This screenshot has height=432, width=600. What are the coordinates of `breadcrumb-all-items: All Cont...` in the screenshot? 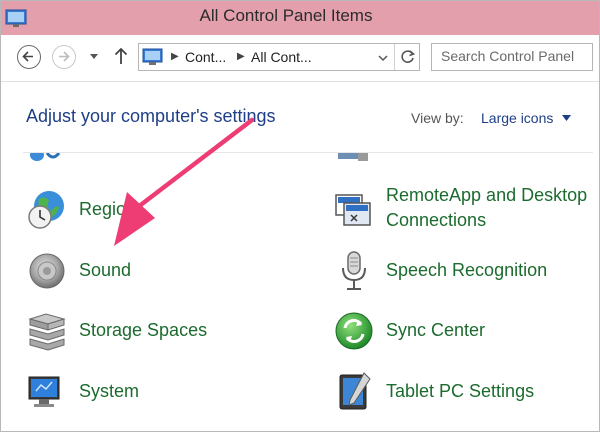 It's located at (281, 57).